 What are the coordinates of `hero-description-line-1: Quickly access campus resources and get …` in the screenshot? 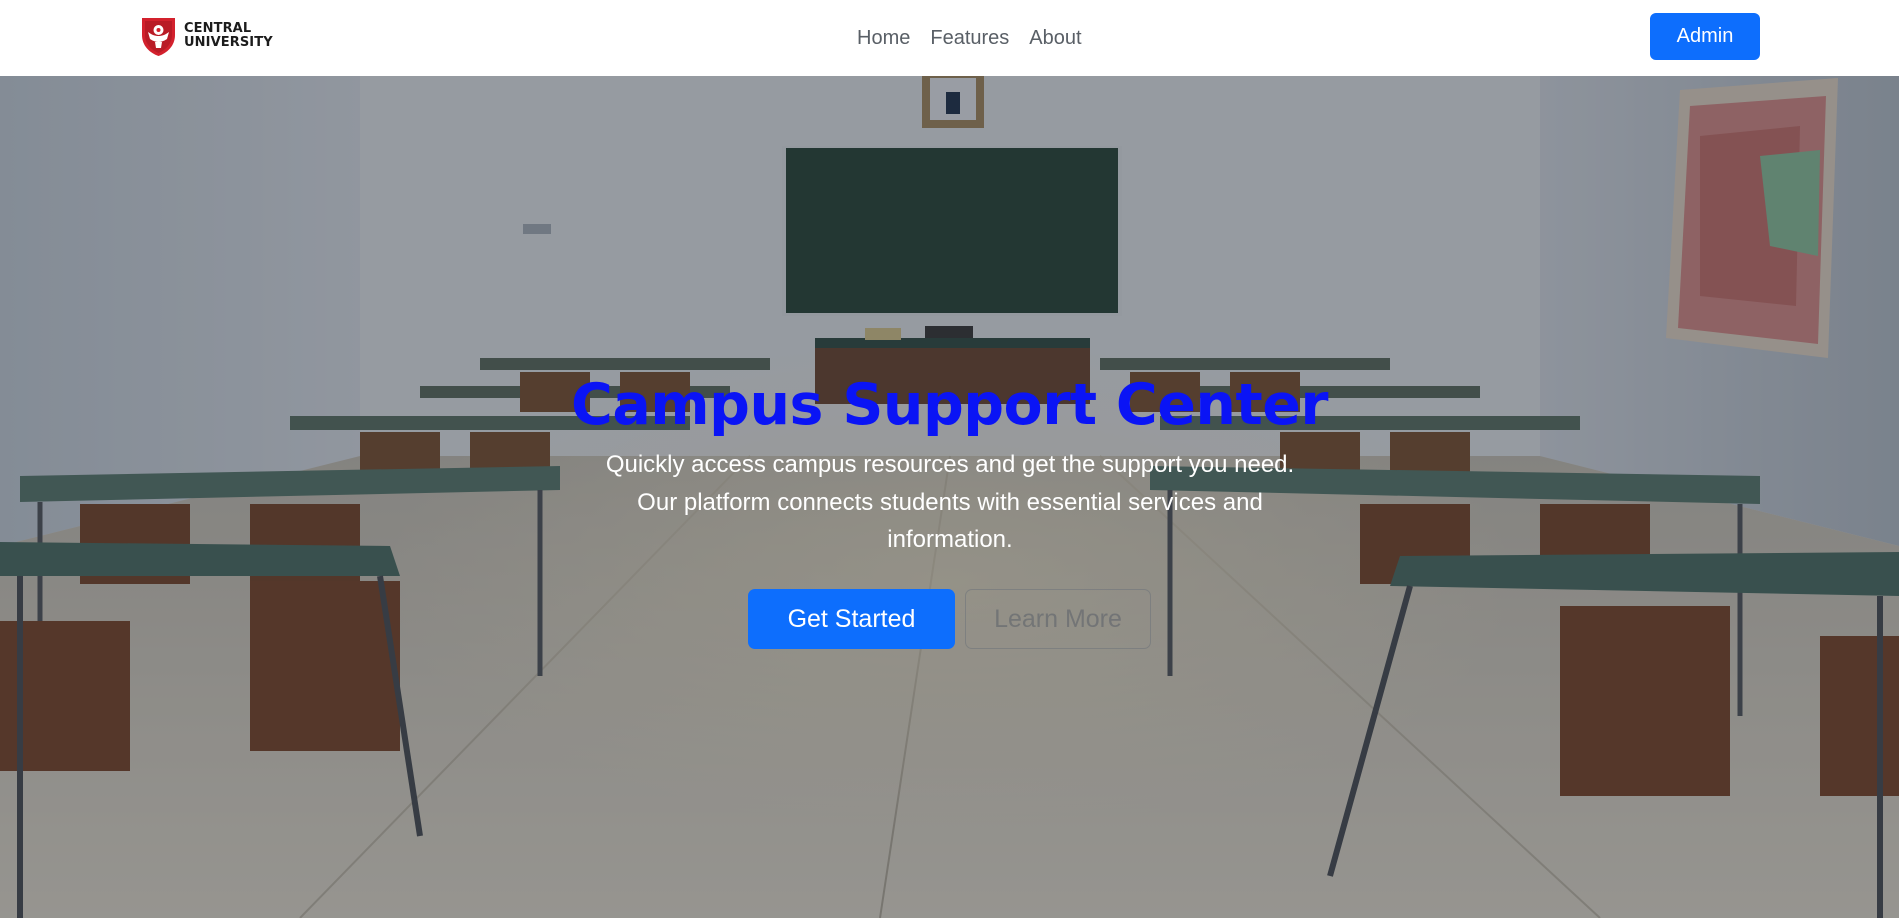 It's located at (950, 464).